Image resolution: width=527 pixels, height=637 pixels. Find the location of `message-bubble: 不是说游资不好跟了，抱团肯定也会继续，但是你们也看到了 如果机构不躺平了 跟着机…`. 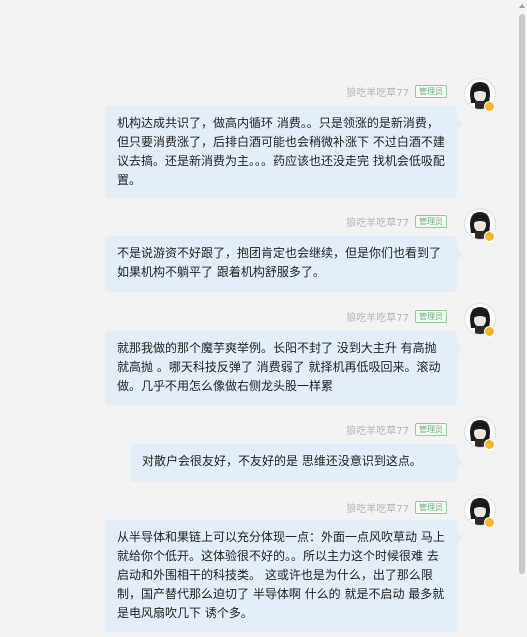

message-bubble: 不是说游资不好跟了，抱团肯定也会继续，但是你们也看到了 如果机构不躺平了 跟着机… is located at coordinates (284, 264).